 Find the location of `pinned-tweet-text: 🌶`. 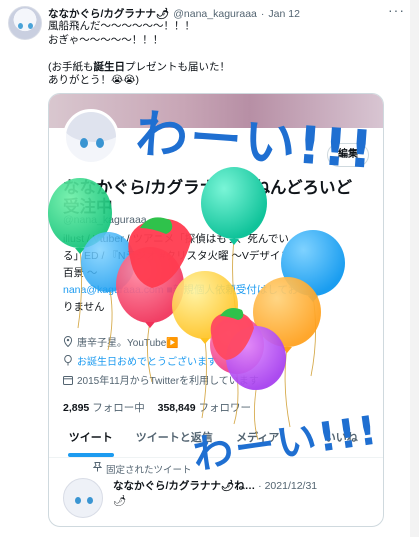

pinned-tweet-text: 🌶 is located at coordinates (120, 501).